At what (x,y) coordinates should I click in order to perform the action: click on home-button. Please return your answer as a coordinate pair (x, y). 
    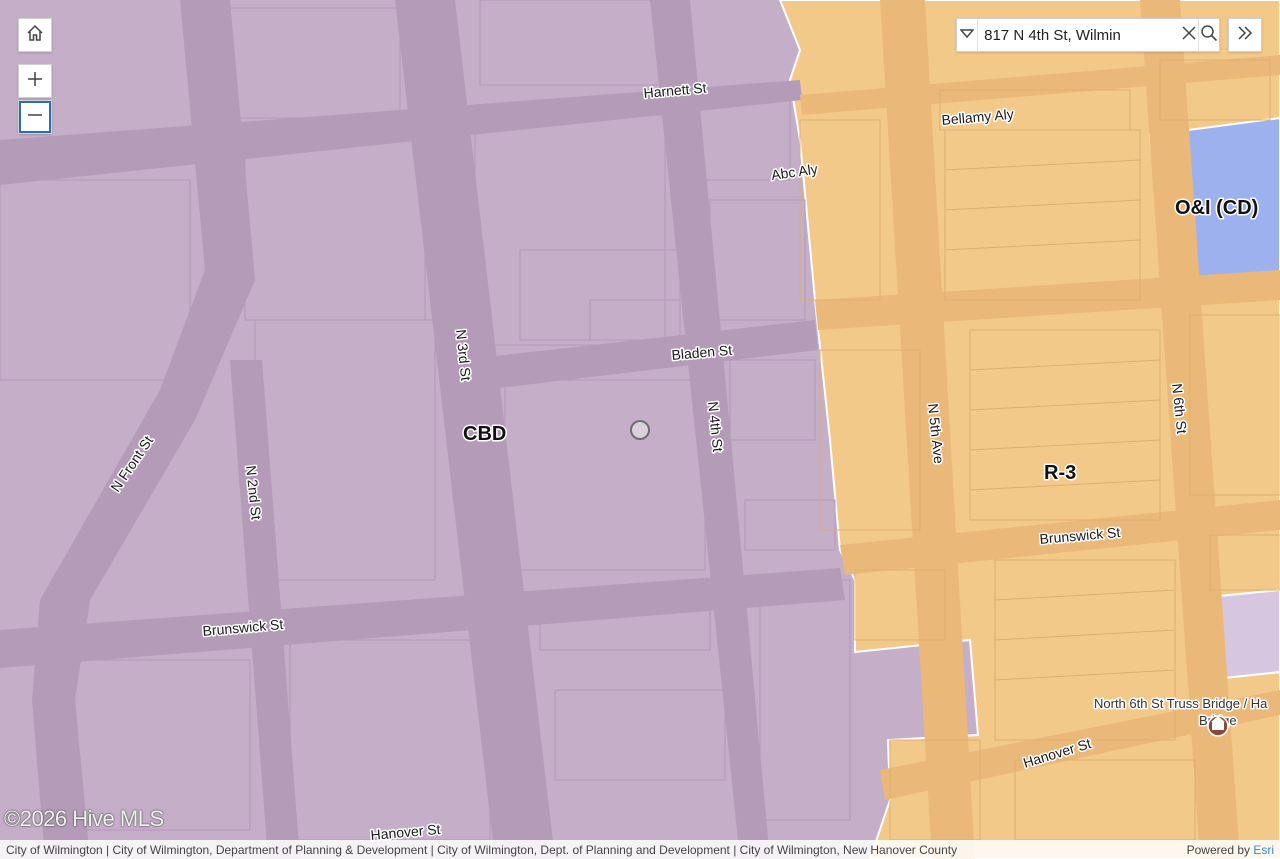
    Looking at the image, I should click on (35, 35).